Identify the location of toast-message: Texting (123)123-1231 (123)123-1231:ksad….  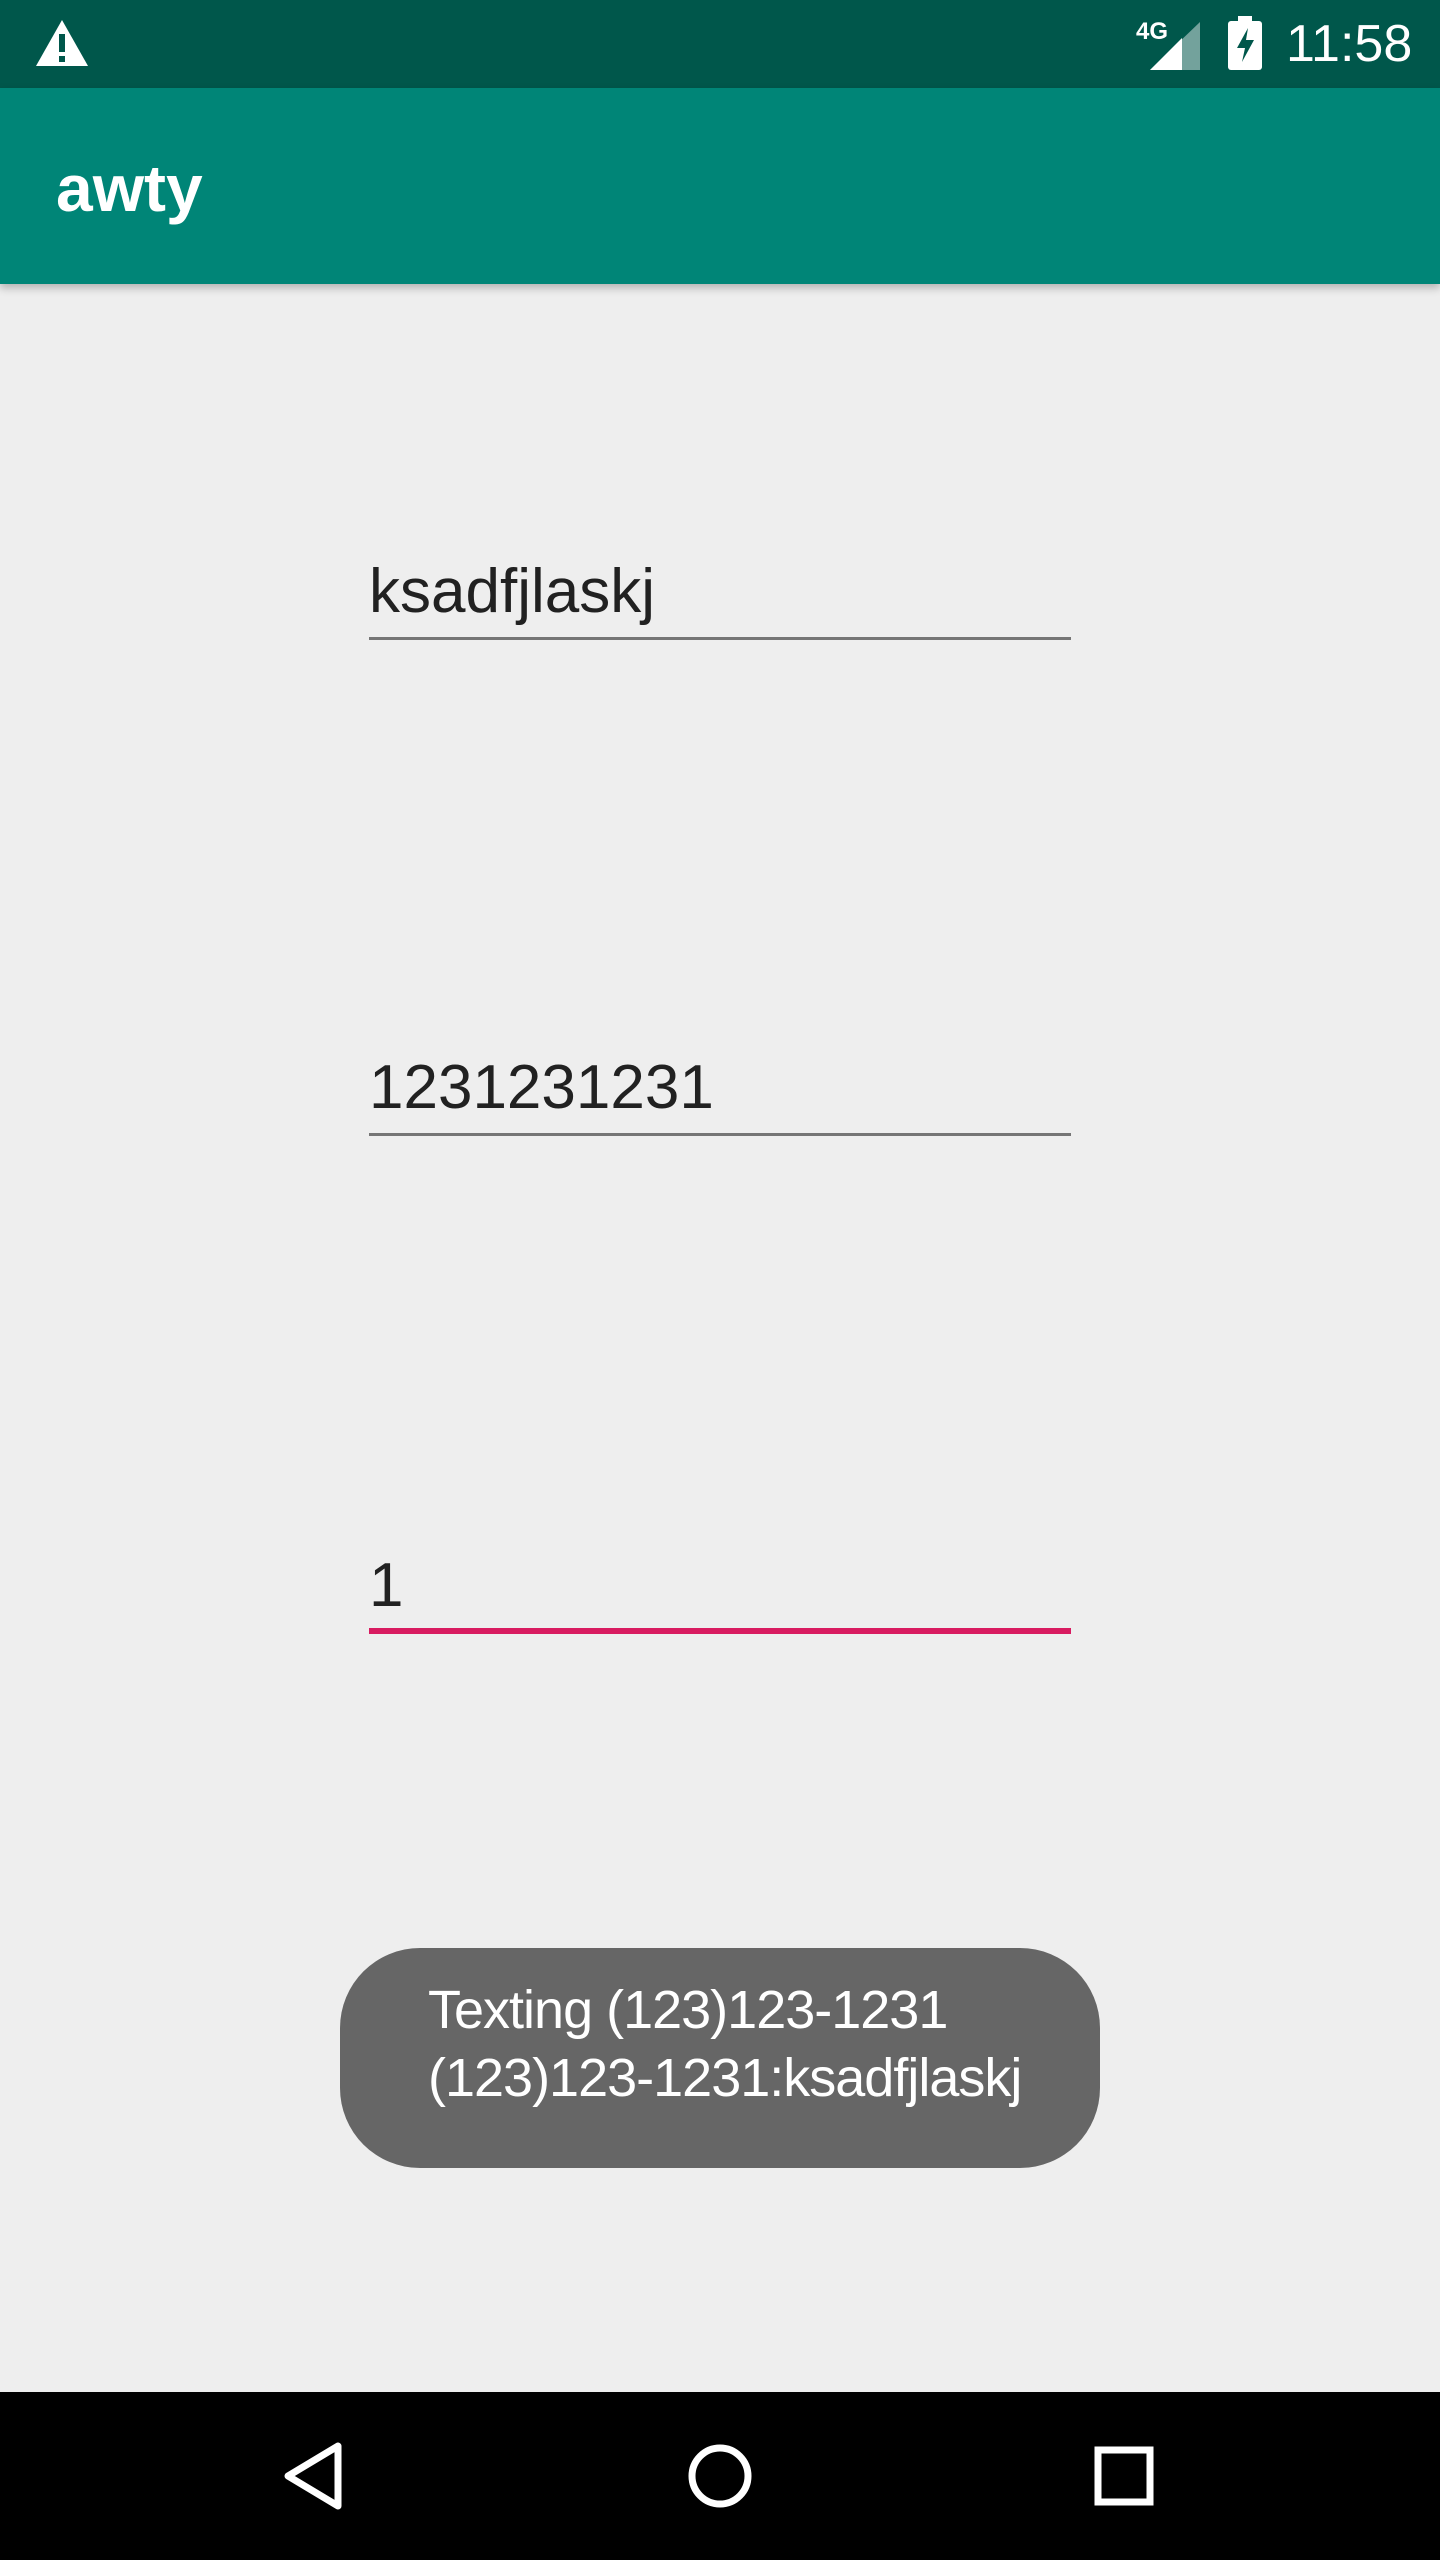
(720, 2058).